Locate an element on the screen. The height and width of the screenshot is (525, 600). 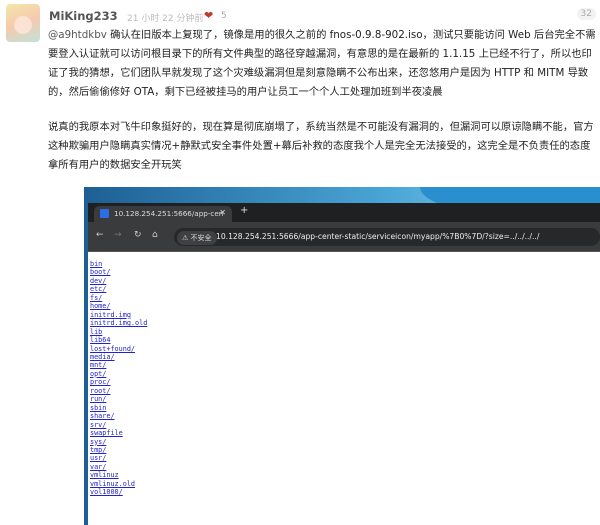
favicon-icon is located at coordinates (104, 213).